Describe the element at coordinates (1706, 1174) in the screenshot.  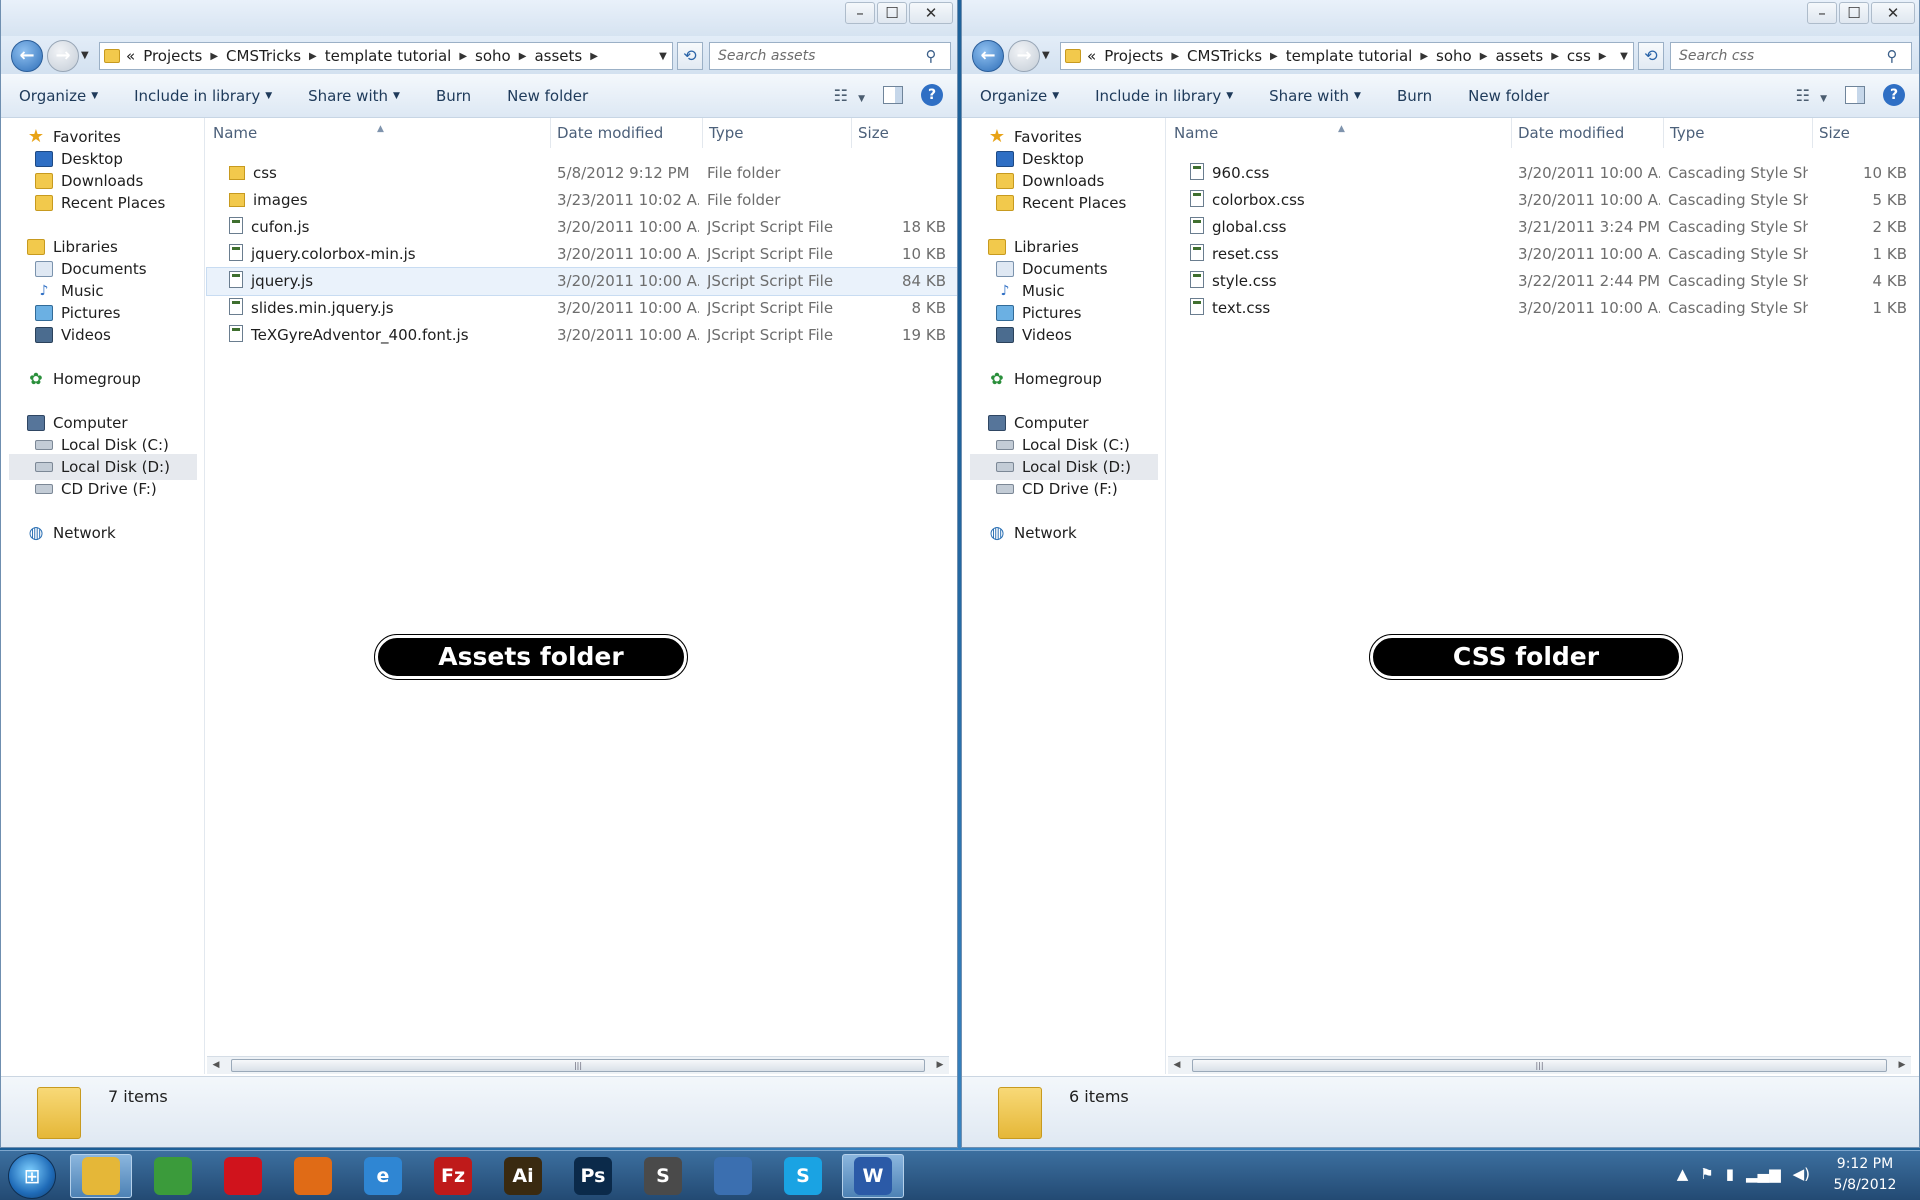
I see `flag-icon: ⚑` at that location.